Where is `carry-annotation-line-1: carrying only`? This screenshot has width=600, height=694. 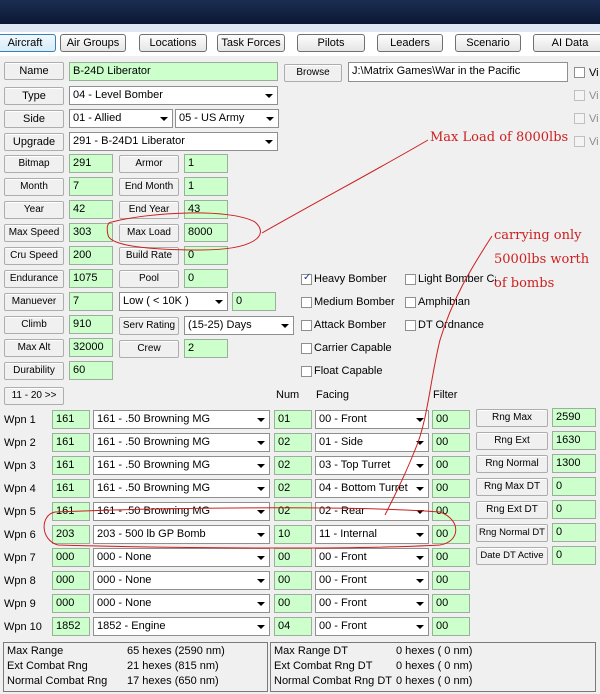 carry-annotation-line-1: carrying only is located at coordinates (538, 235).